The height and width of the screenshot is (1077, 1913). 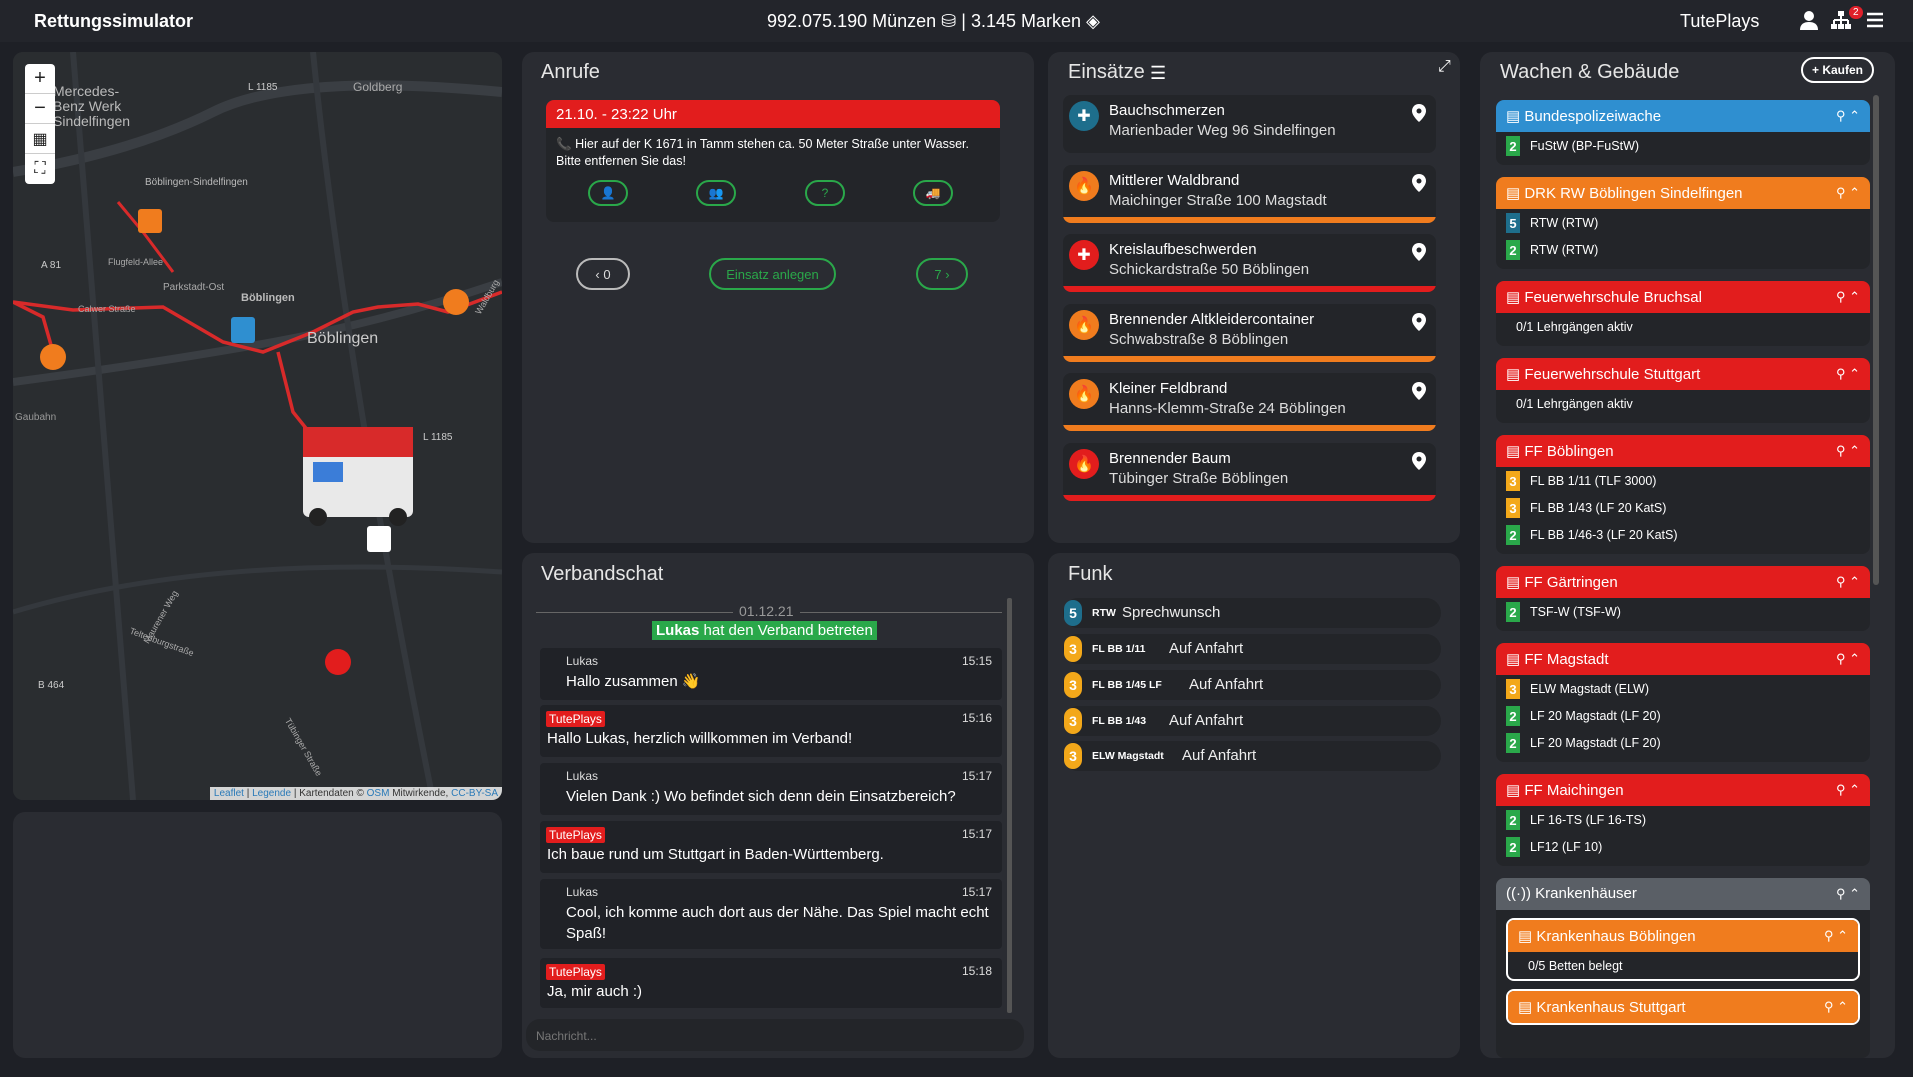 What do you see at coordinates (1595, 716) in the screenshot?
I see `vehicle-name: LF 20 Magstadt (LF 20)` at bounding box center [1595, 716].